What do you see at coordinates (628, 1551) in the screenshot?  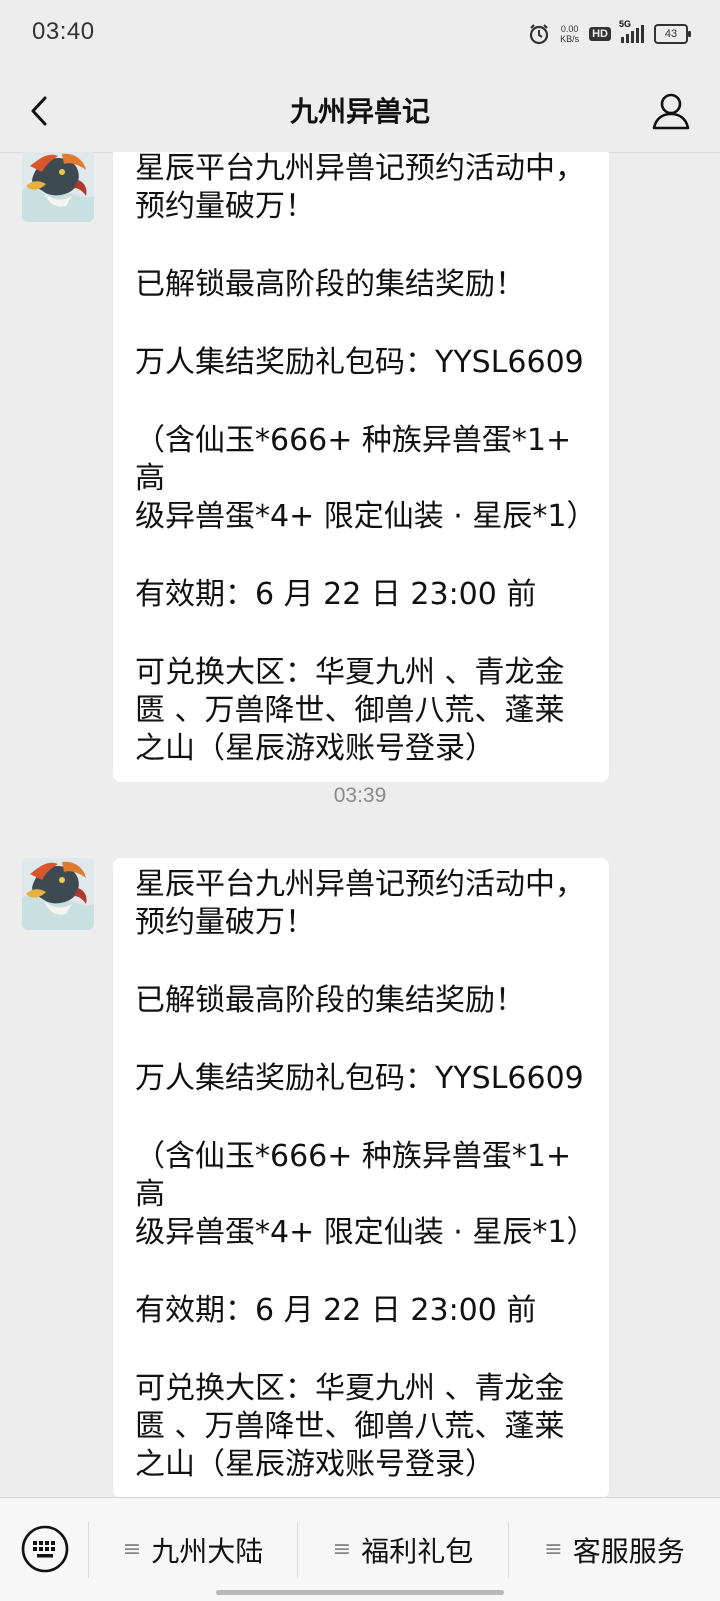 I see `menu-item-label: 客服服务` at bounding box center [628, 1551].